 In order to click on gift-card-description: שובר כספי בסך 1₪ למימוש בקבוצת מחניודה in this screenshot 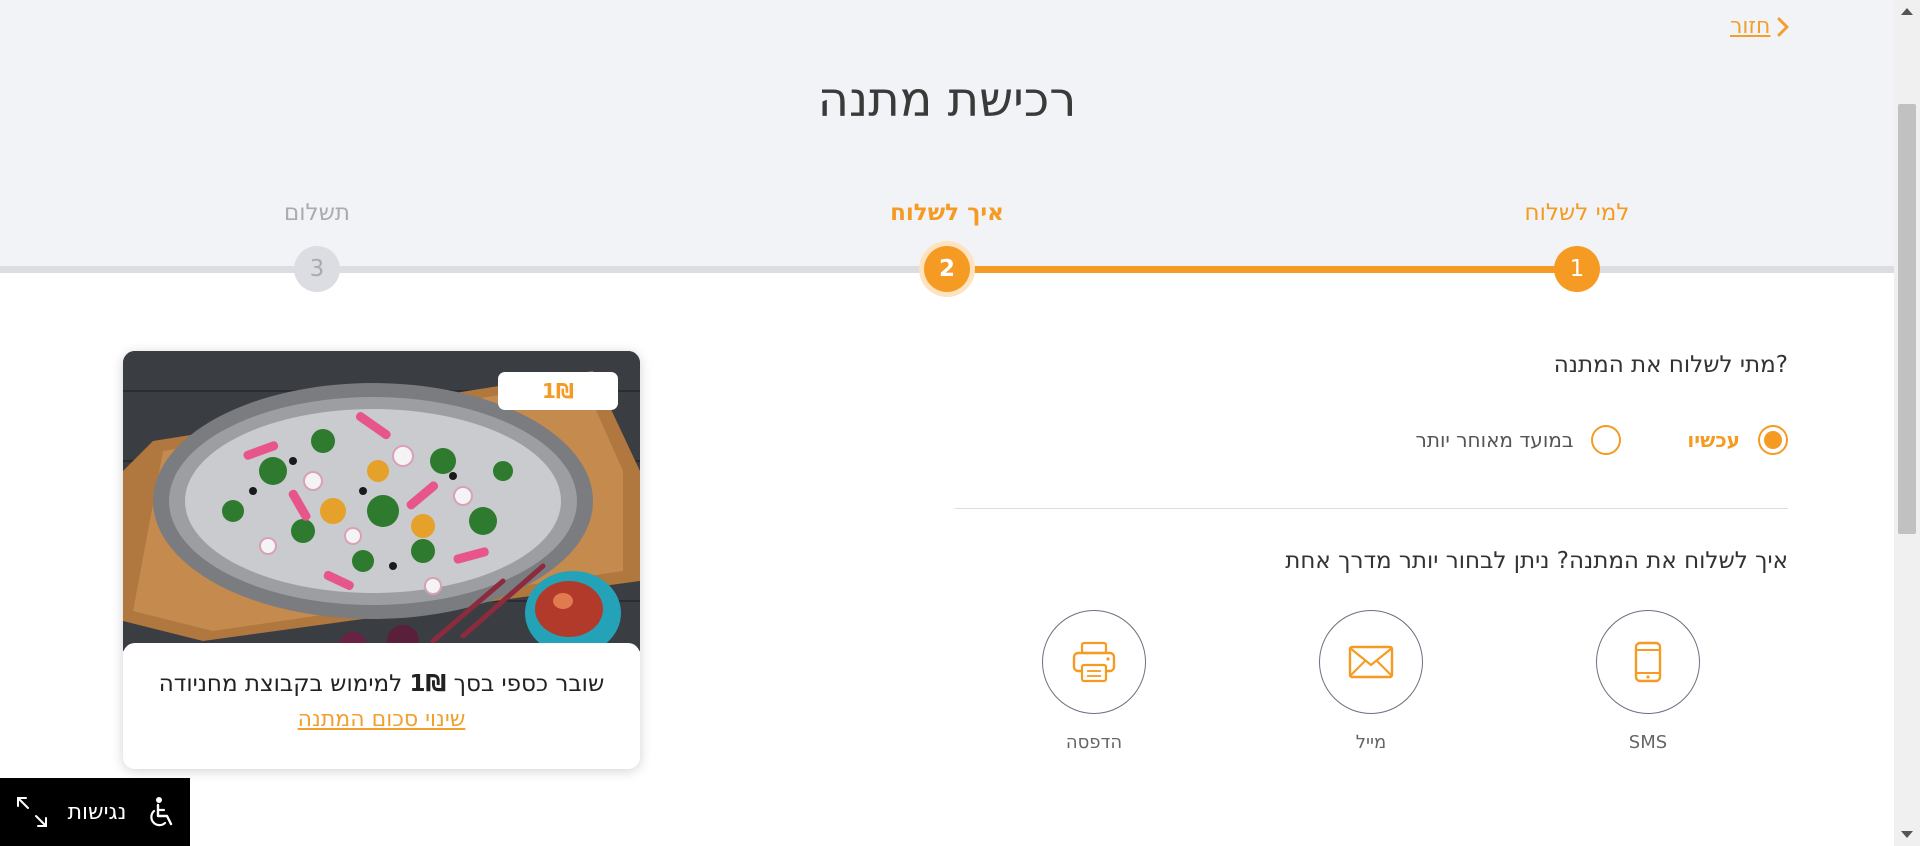, I will do `click(381, 684)`.